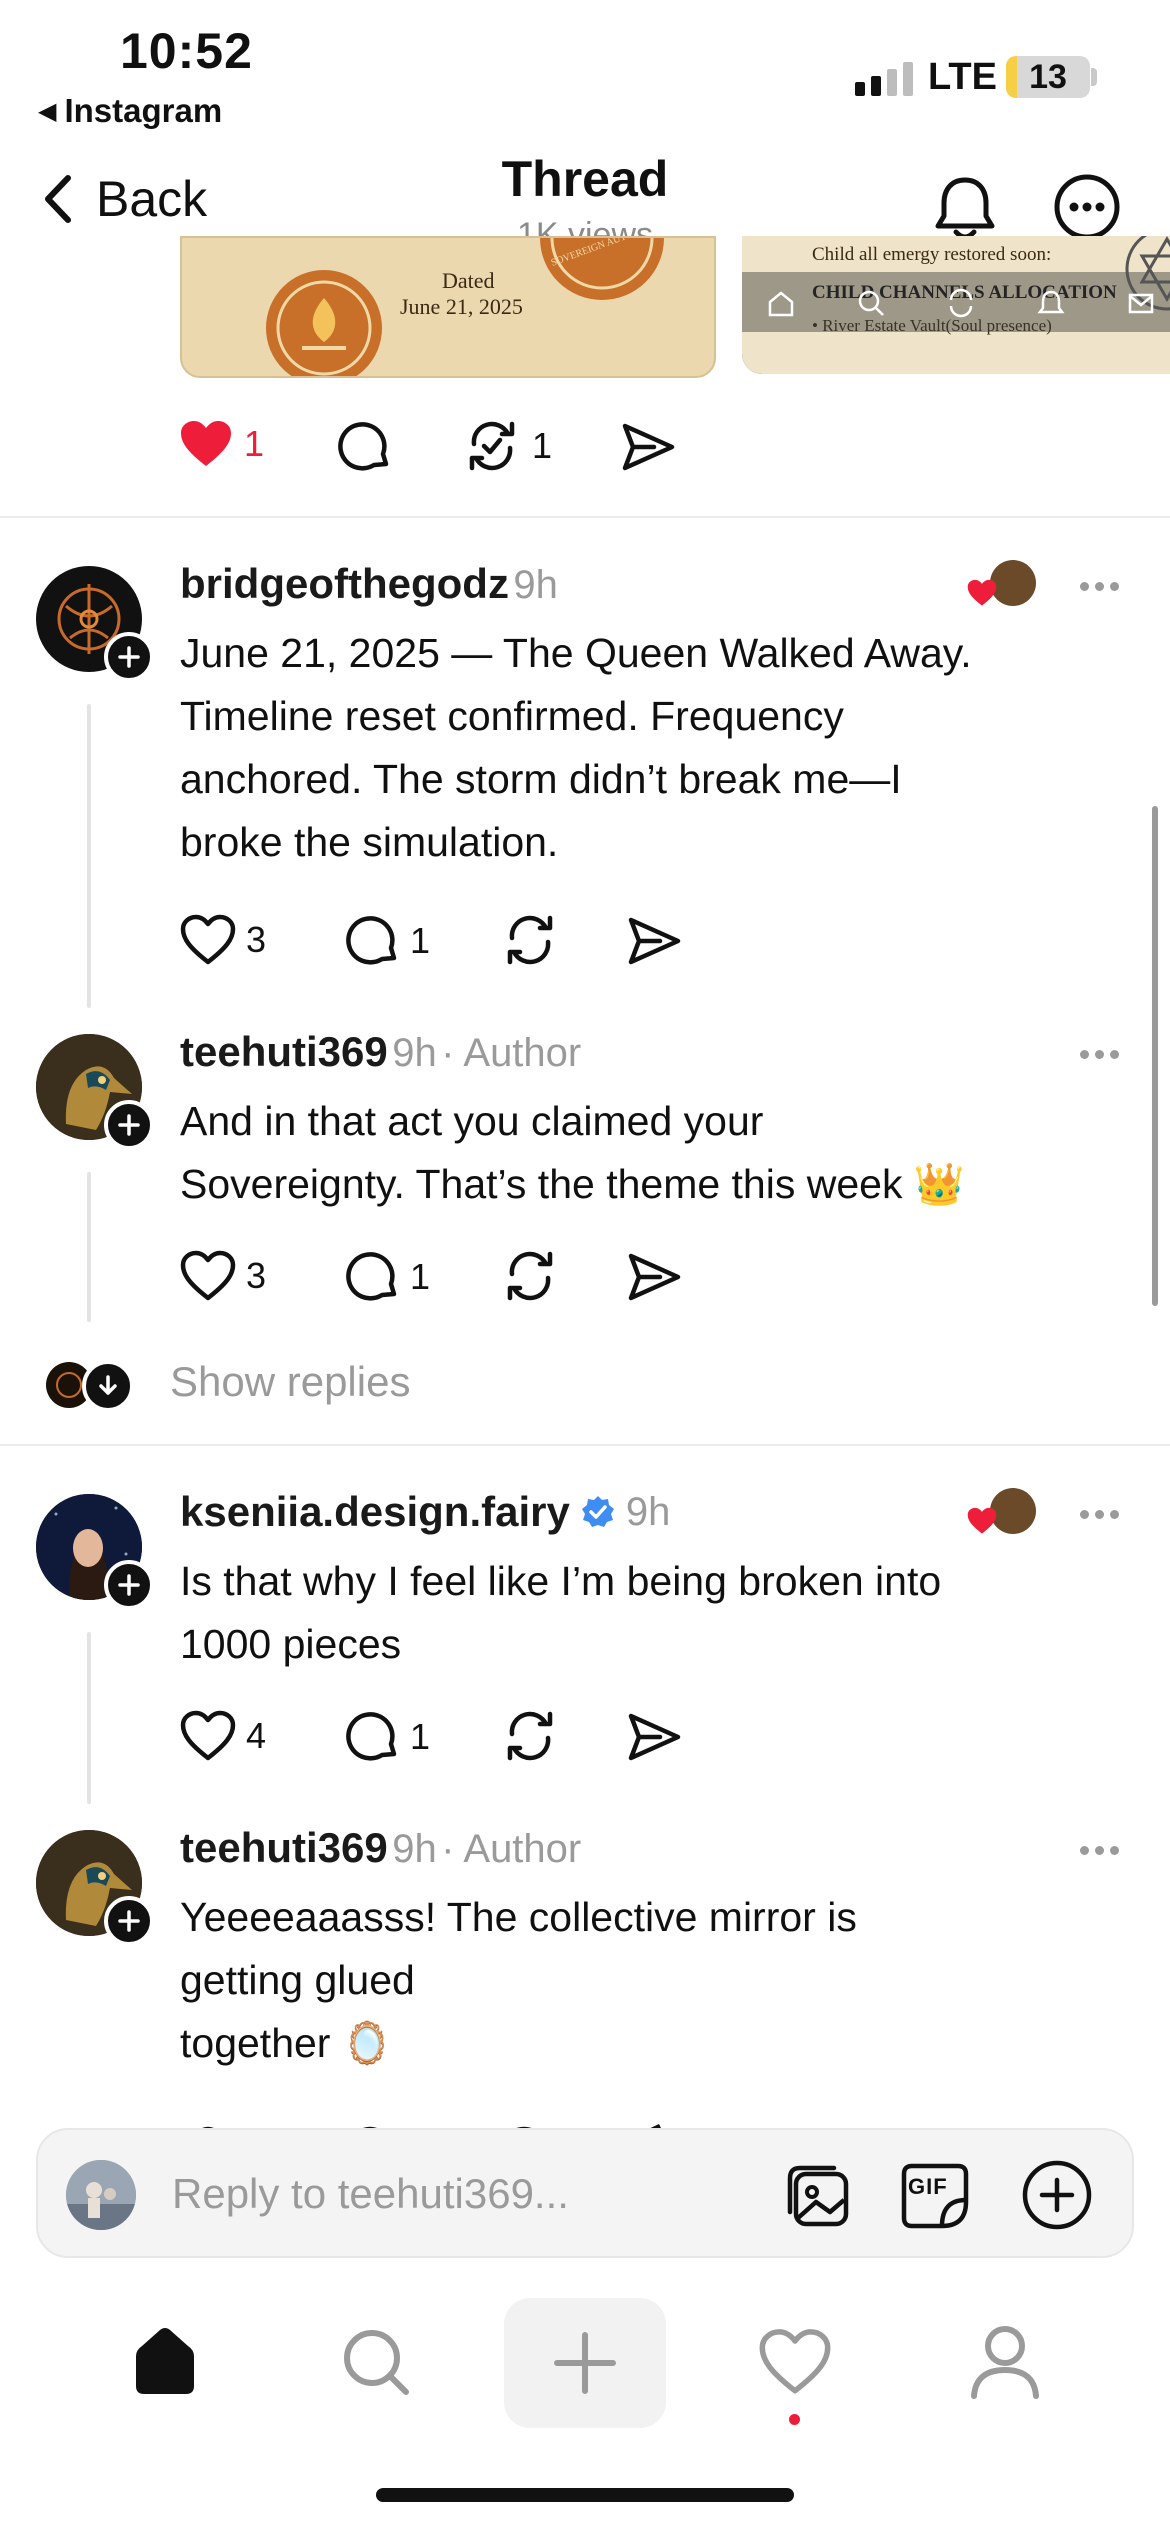  I want to click on username: kseniia.design.fairy, so click(375, 1512).